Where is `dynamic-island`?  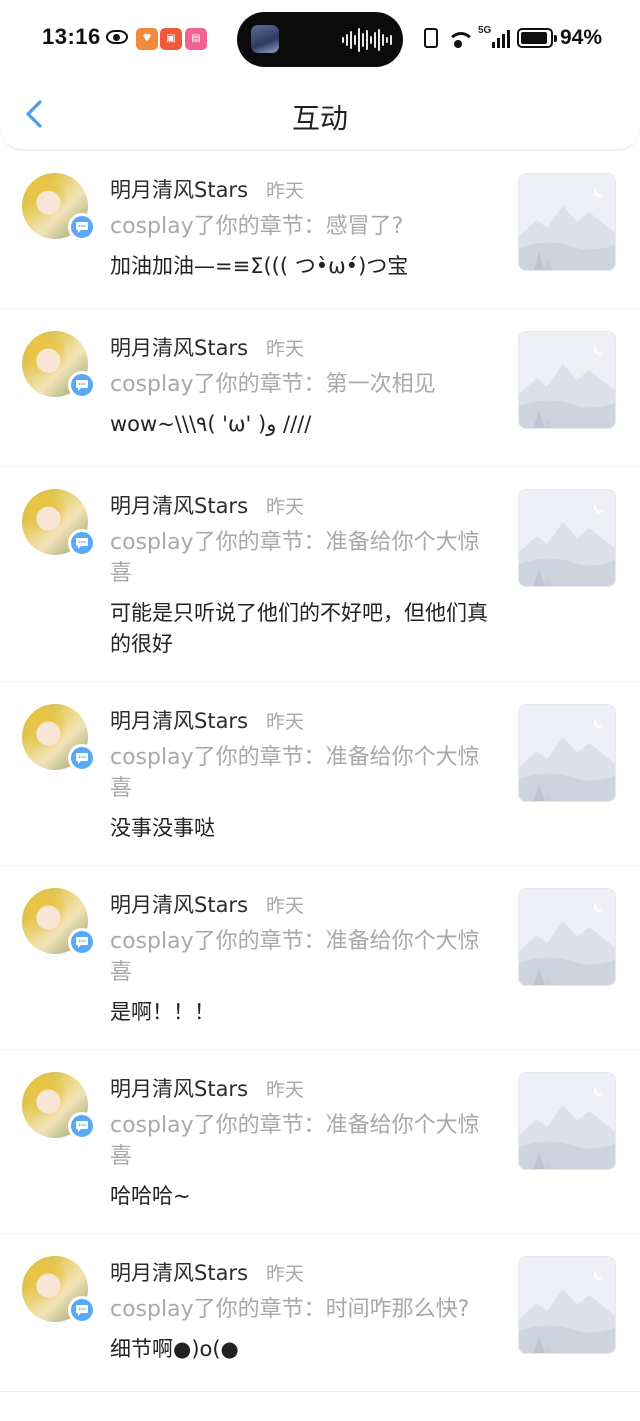 dynamic-island is located at coordinates (320, 39).